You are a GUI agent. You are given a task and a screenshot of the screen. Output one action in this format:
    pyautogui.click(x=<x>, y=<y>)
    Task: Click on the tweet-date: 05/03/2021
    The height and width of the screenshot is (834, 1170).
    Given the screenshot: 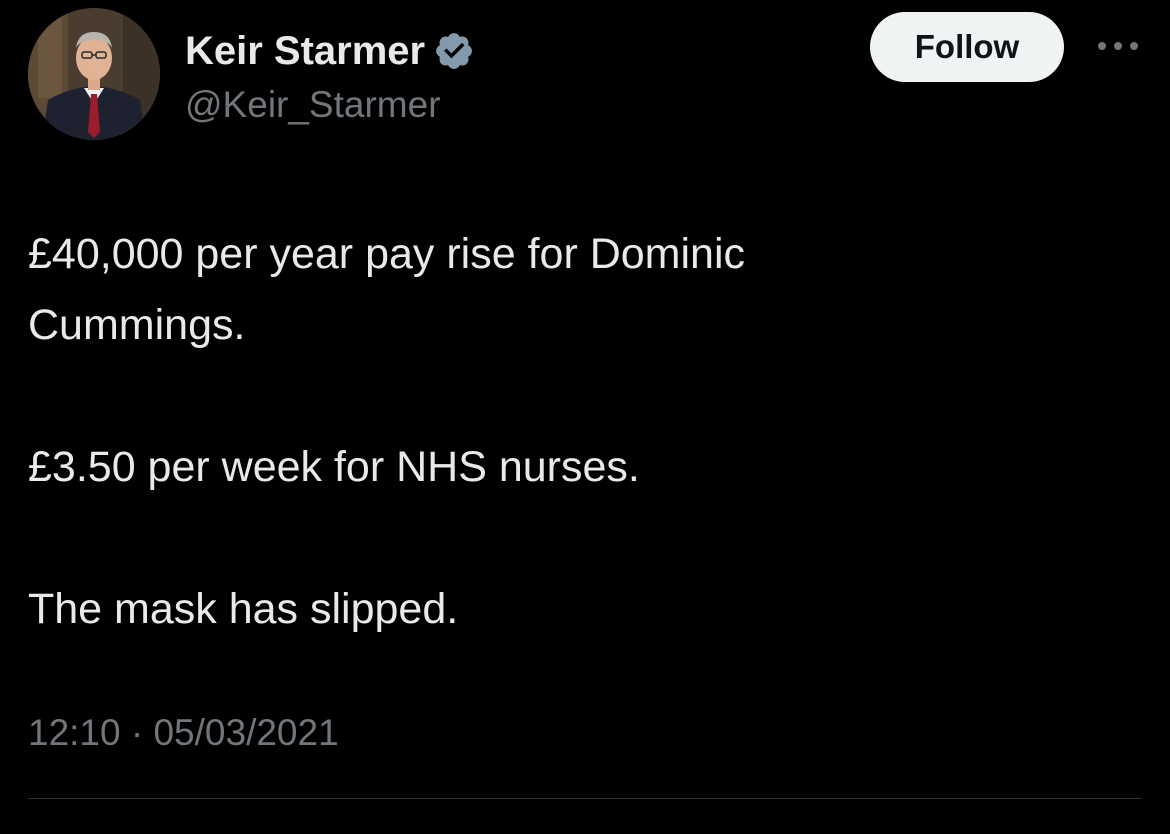 What is the action you would take?
    pyautogui.click(x=246, y=732)
    